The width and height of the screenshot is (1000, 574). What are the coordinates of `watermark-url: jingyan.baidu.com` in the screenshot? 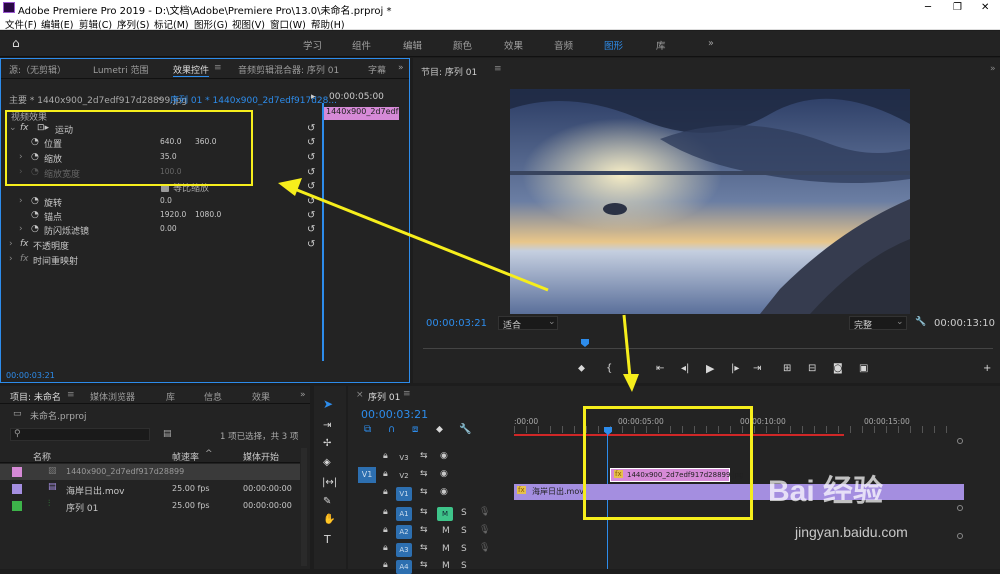 It's located at (851, 532).